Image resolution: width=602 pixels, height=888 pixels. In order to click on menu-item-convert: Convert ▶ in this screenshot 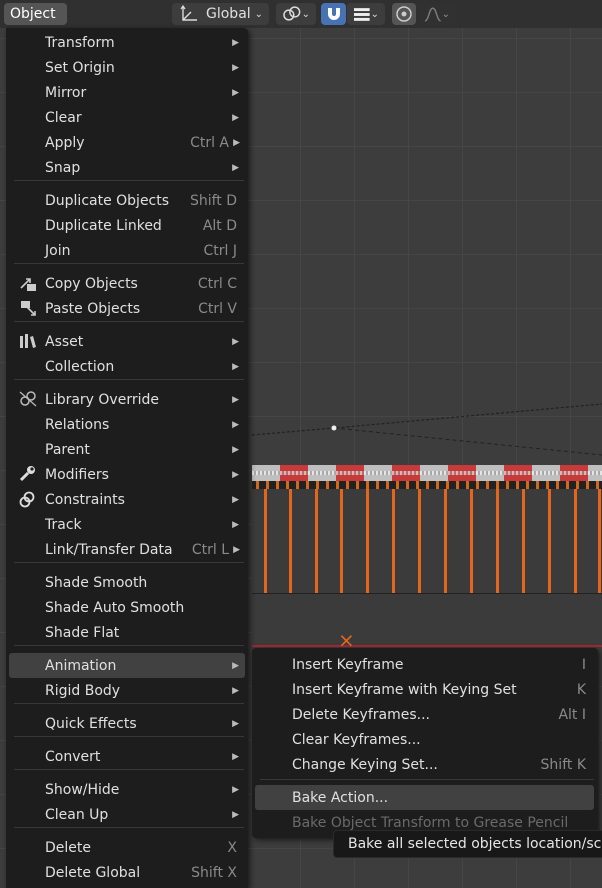, I will do `click(127, 756)`.